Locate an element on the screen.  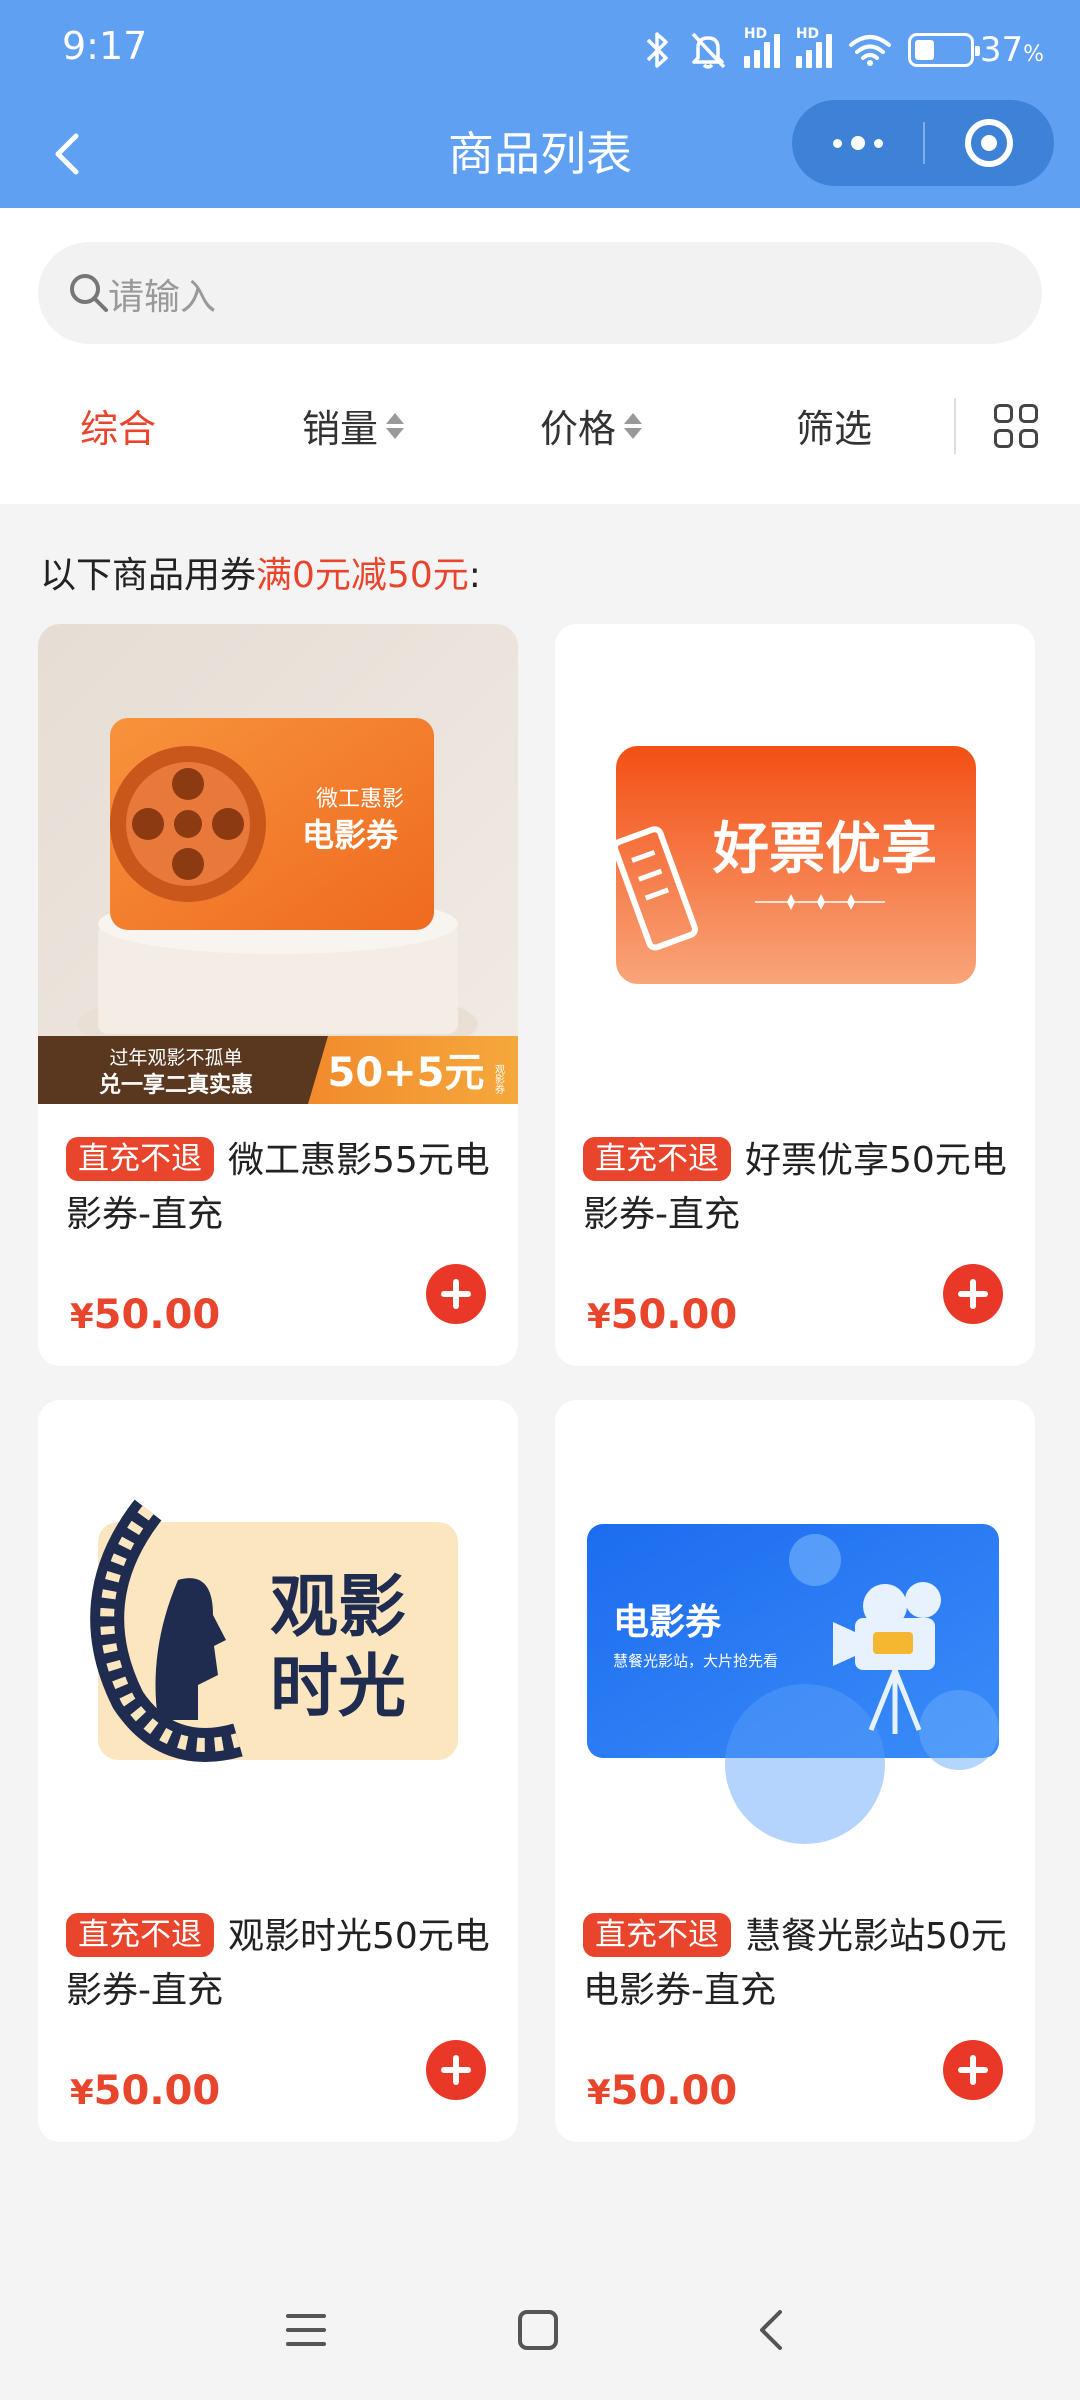
sort-sales: 销量 is located at coordinates (353, 425).